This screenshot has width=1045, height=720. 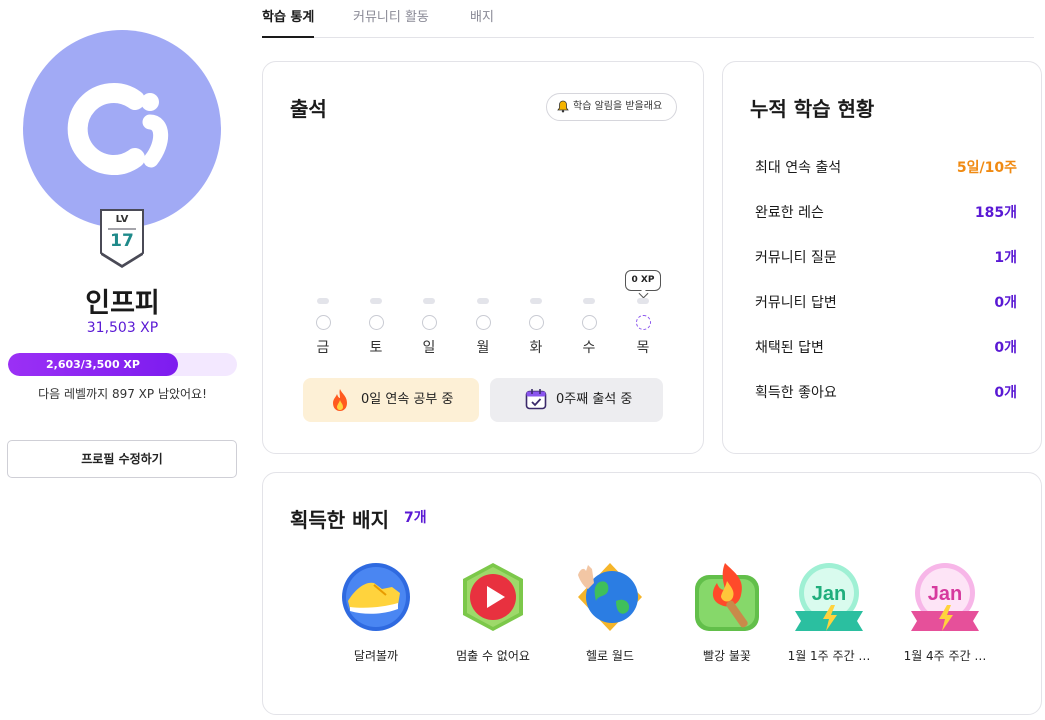 What do you see at coordinates (618, 106) in the screenshot?
I see `notification-button-label: 학습 알림을 받을래요` at bounding box center [618, 106].